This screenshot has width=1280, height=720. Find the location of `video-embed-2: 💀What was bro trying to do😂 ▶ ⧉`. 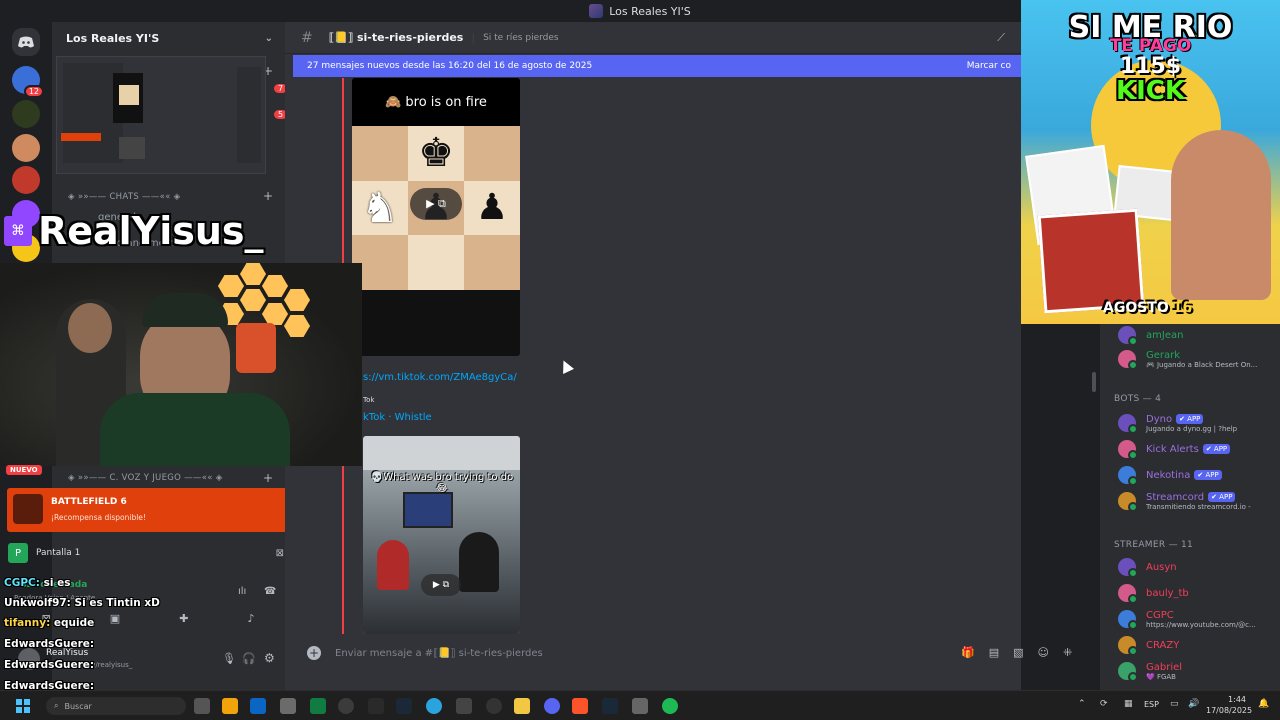

video-embed-2: 💀What was bro trying to do😂 ▶ ⧉ is located at coordinates (441, 535).